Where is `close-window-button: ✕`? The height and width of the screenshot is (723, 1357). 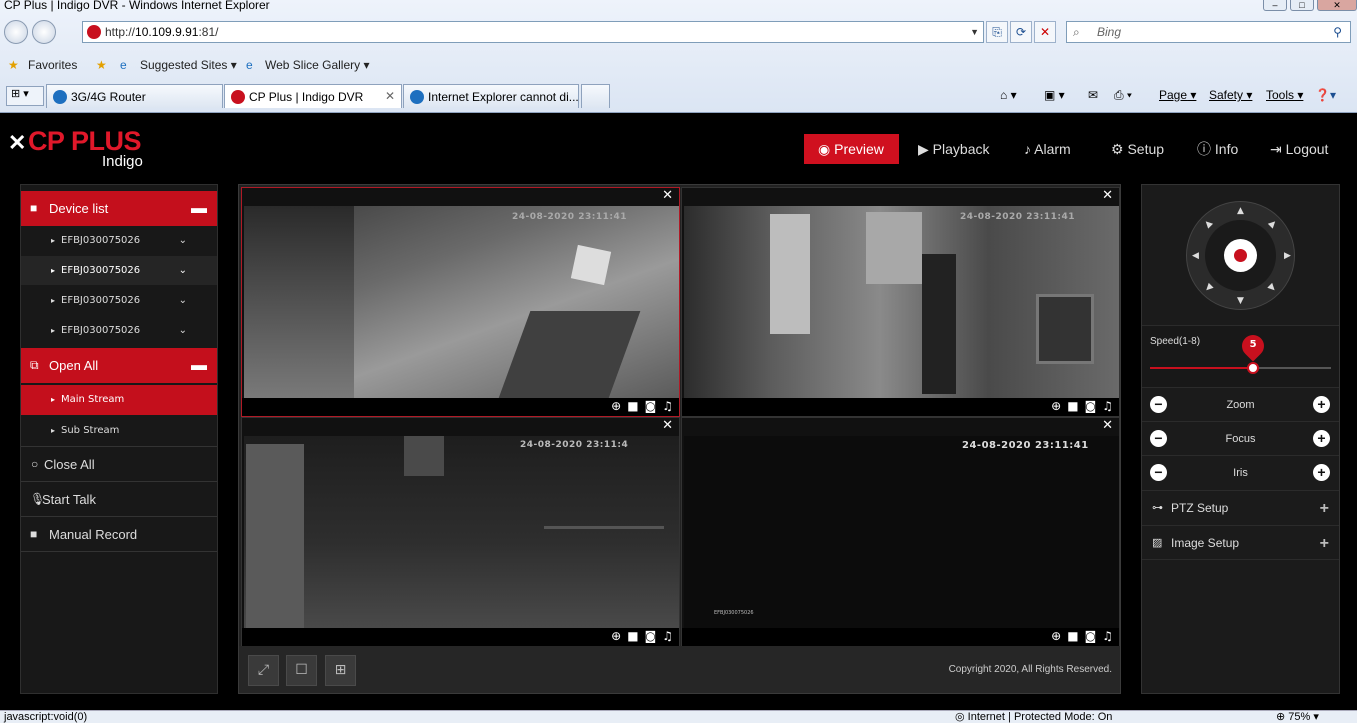
close-window-button: ✕ is located at coordinates (1337, 5).